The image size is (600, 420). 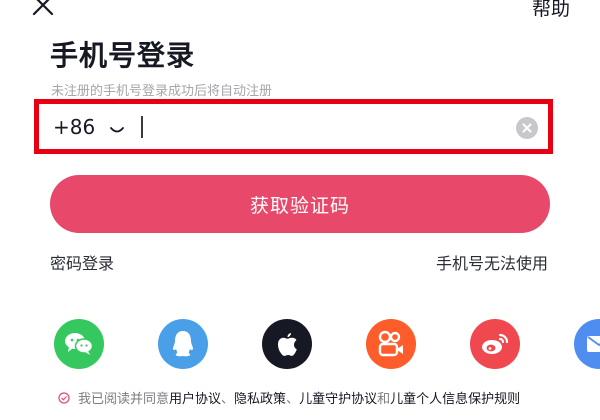 What do you see at coordinates (455, 399) in the screenshot?
I see `child-info-rules-link: 儿童个人信息保护规则` at bounding box center [455, 399].